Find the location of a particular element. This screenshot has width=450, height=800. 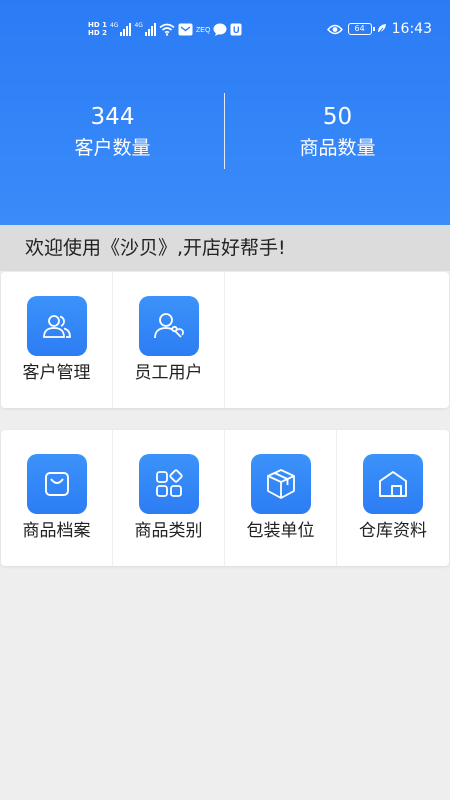

net1-label: 4G is located at coordinates (114, 25).